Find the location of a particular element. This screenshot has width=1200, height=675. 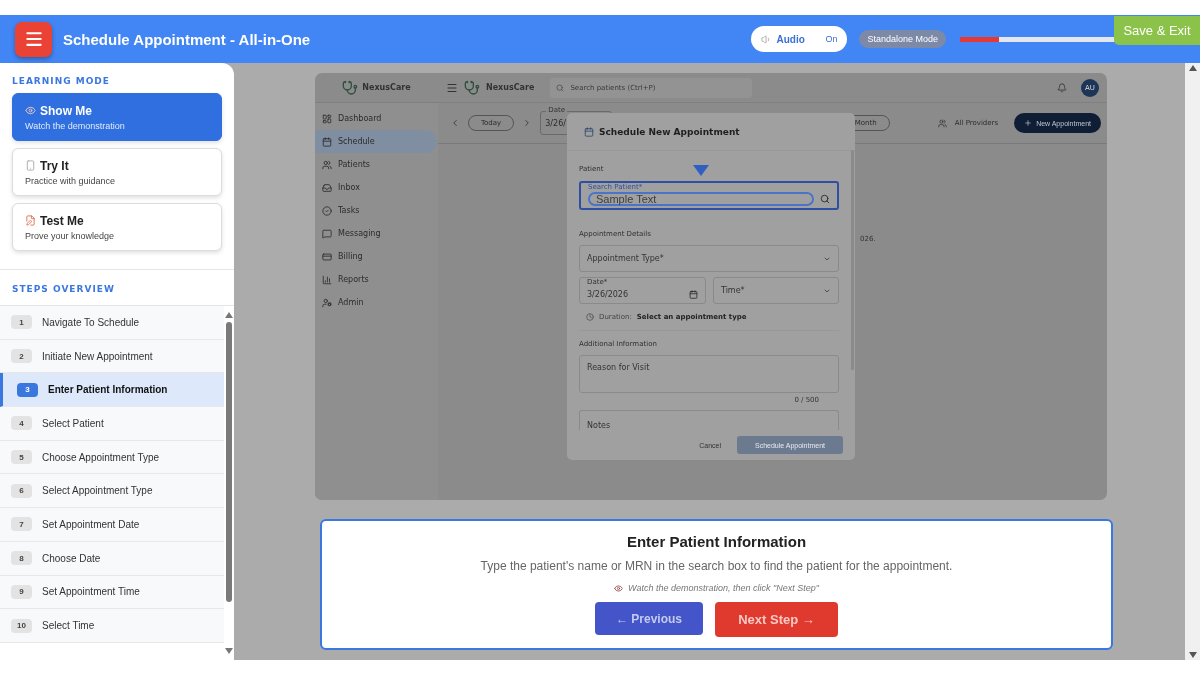

step-label: Set Appointment Date is located at coordinates (91, 524).